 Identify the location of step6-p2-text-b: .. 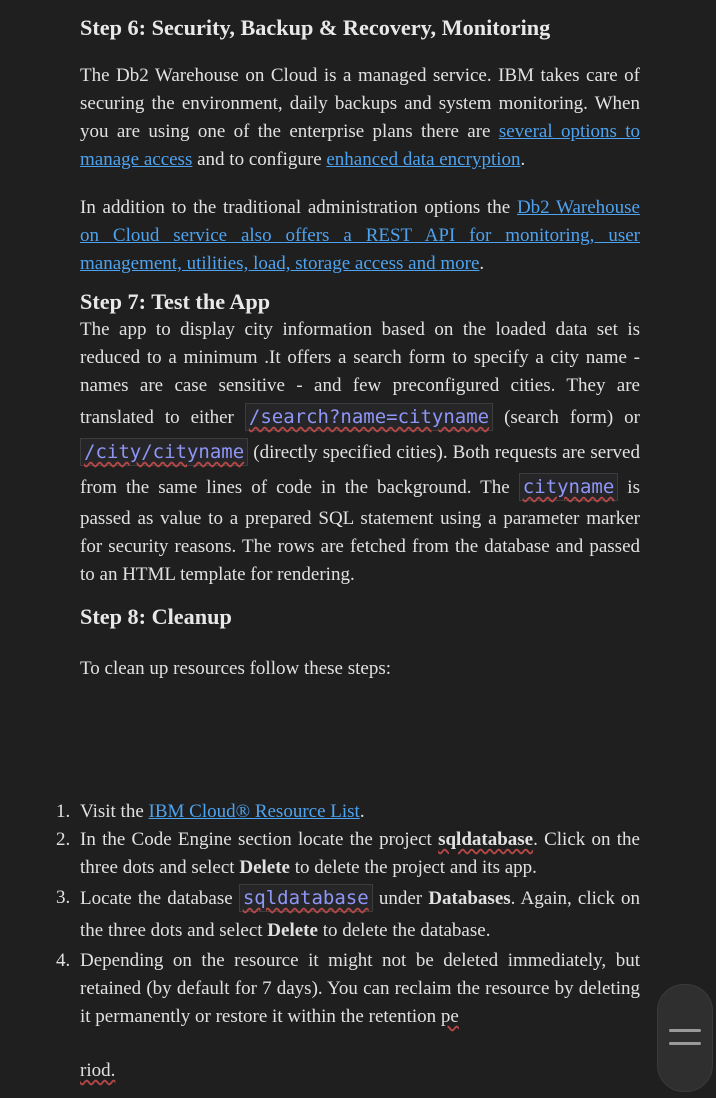
(482, 263).